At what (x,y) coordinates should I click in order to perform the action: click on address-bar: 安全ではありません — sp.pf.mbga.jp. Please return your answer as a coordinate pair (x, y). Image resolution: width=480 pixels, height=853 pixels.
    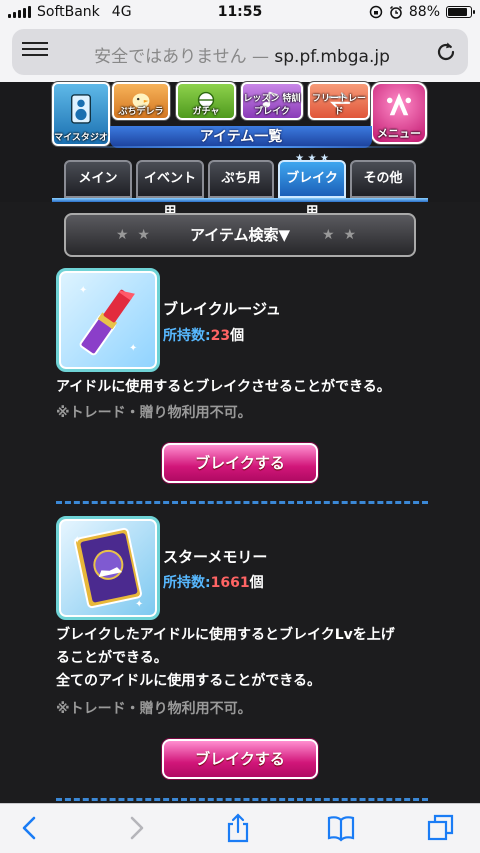
    Looking at the image, I should click on (240, 52).